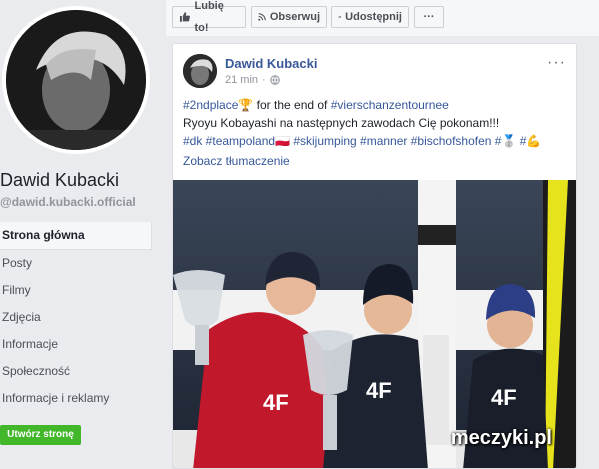 This screenshot has height=469, width=599. Describe the element at coordinates (76, 398) in the screenshot. I see `nav-item-info-and-ads: Informacje i reklamy` at that location.